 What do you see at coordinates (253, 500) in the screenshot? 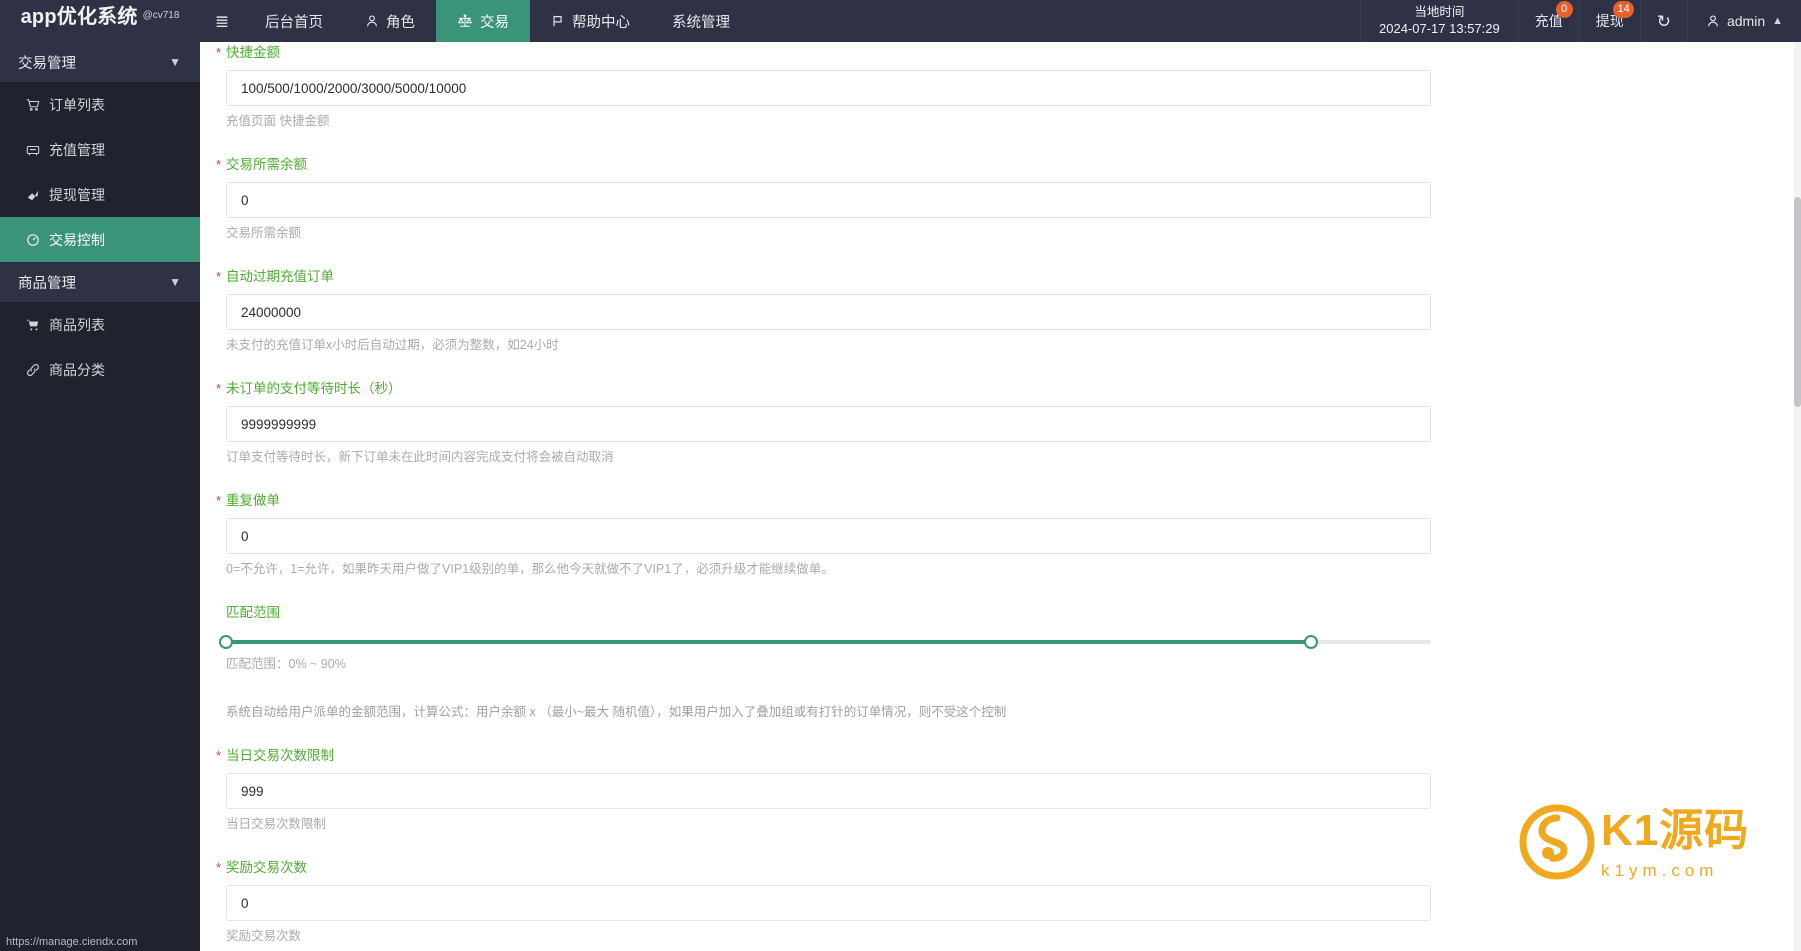
I see `label-text-repeat-order: 重复做单` at bounding box center [253, 500].